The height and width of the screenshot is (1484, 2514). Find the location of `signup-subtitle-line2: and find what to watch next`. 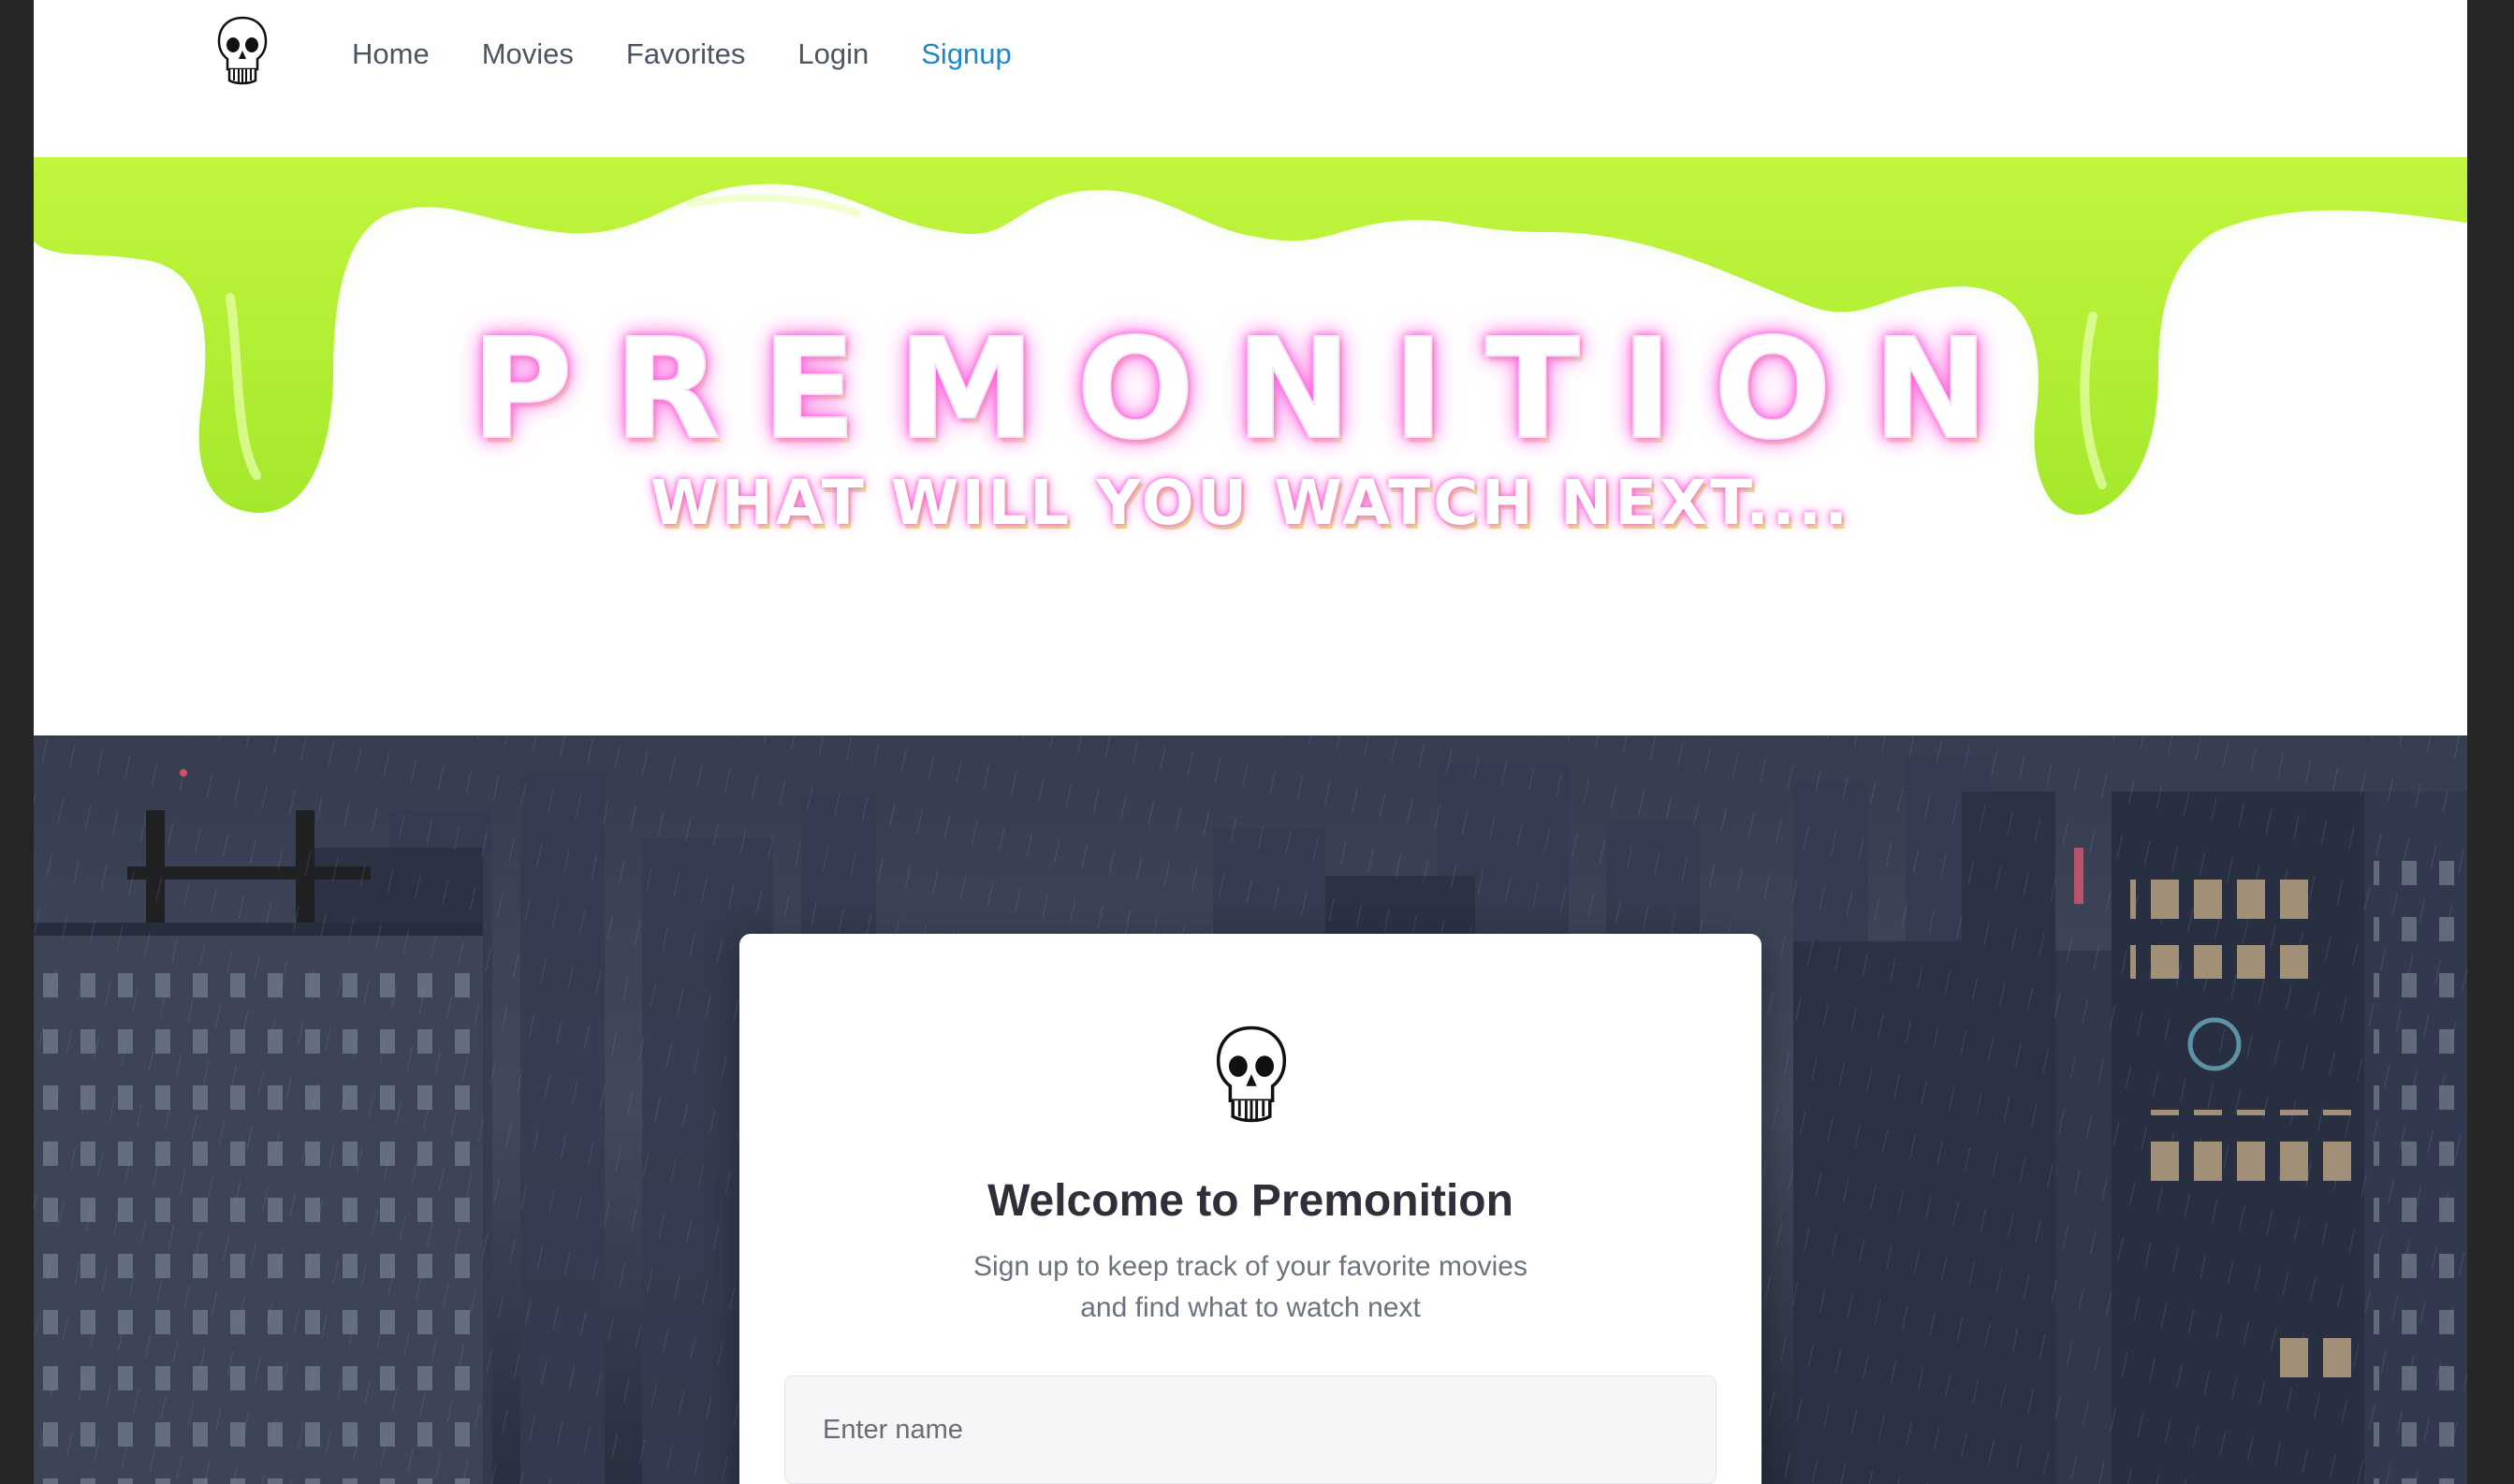

signup-subtitle-line2: and find what to watch next is located at coordinates (1250, 1307).